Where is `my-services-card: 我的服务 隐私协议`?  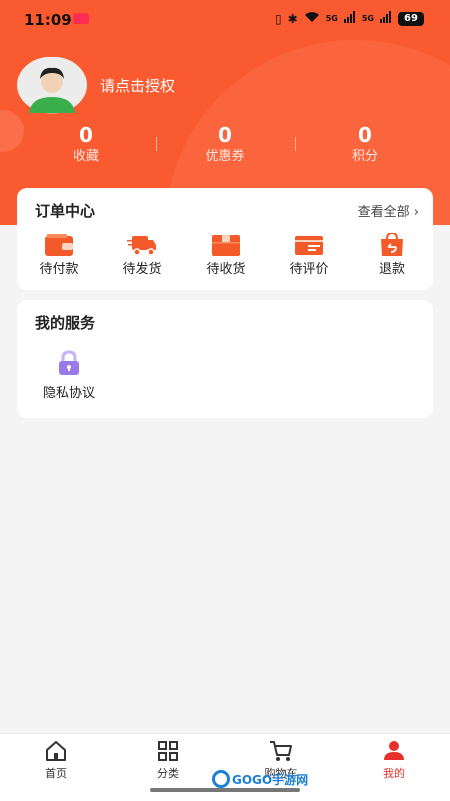 my-services-card: 我的服务 隐私协议 is located at coordinates (225, 359).